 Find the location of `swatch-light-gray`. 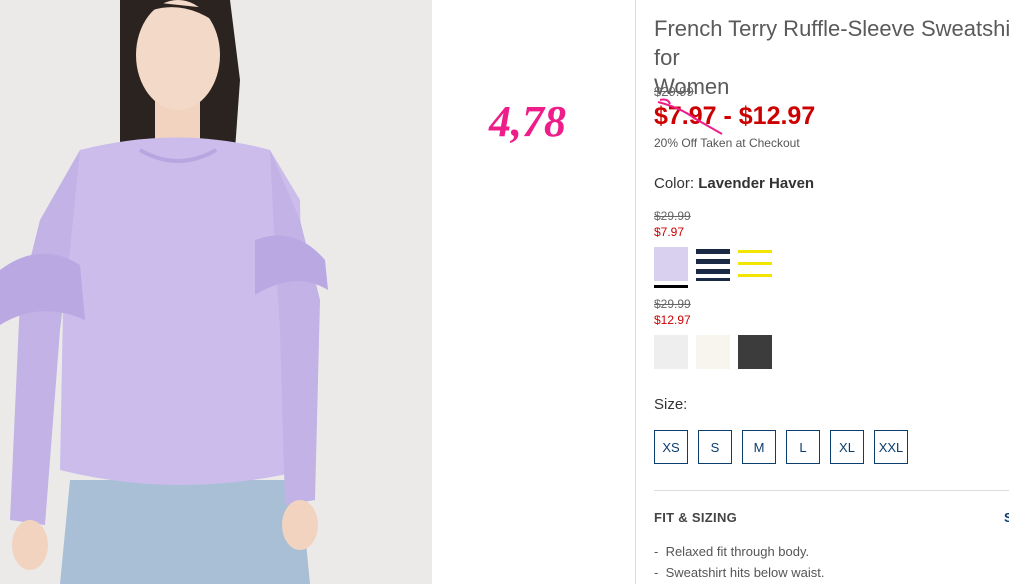

swatch-light-gray is located at coordinates (671, 352).